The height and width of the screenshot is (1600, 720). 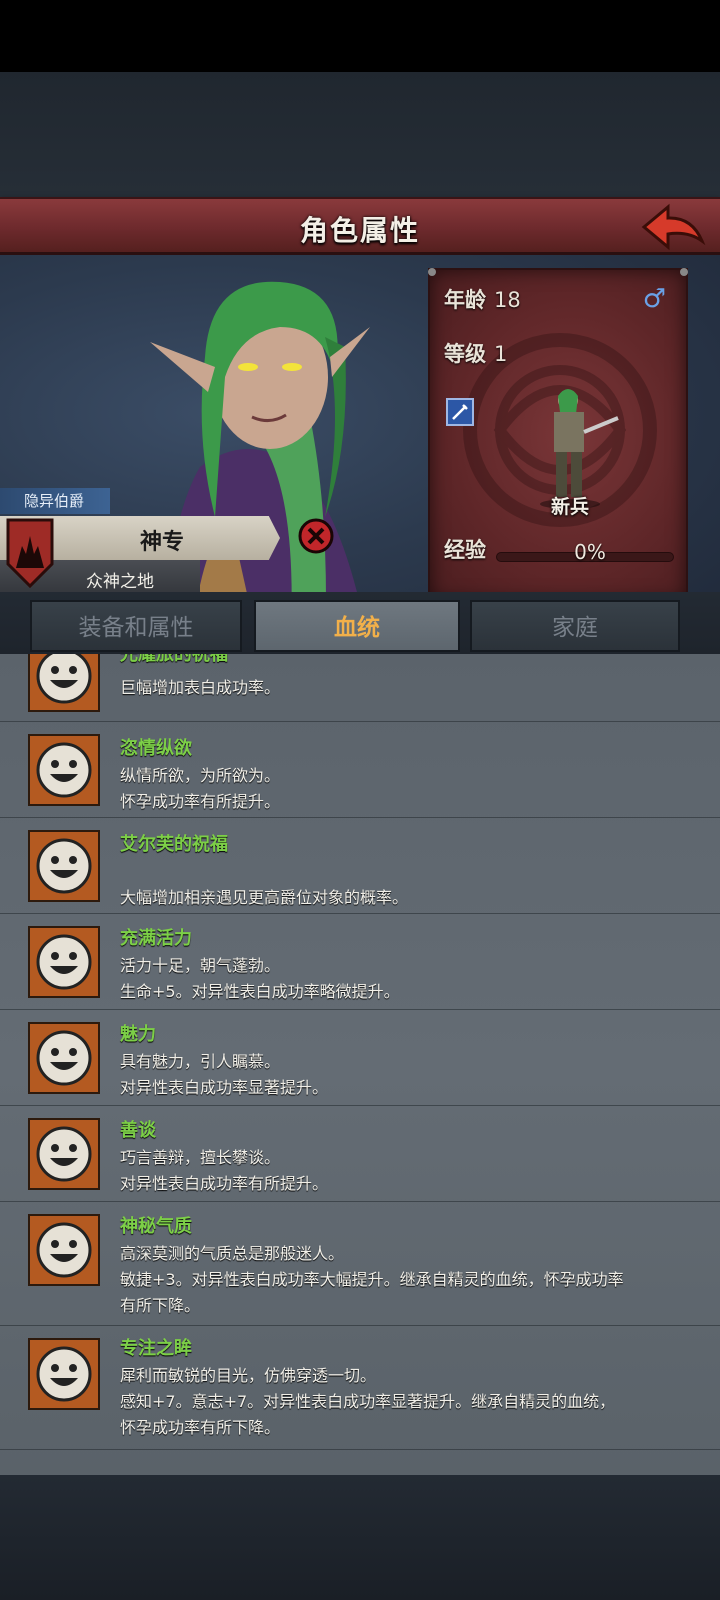 I want to click on trait-description: 生命+5。对异性表白成功率略微提升。, so click(x=260, y=991).